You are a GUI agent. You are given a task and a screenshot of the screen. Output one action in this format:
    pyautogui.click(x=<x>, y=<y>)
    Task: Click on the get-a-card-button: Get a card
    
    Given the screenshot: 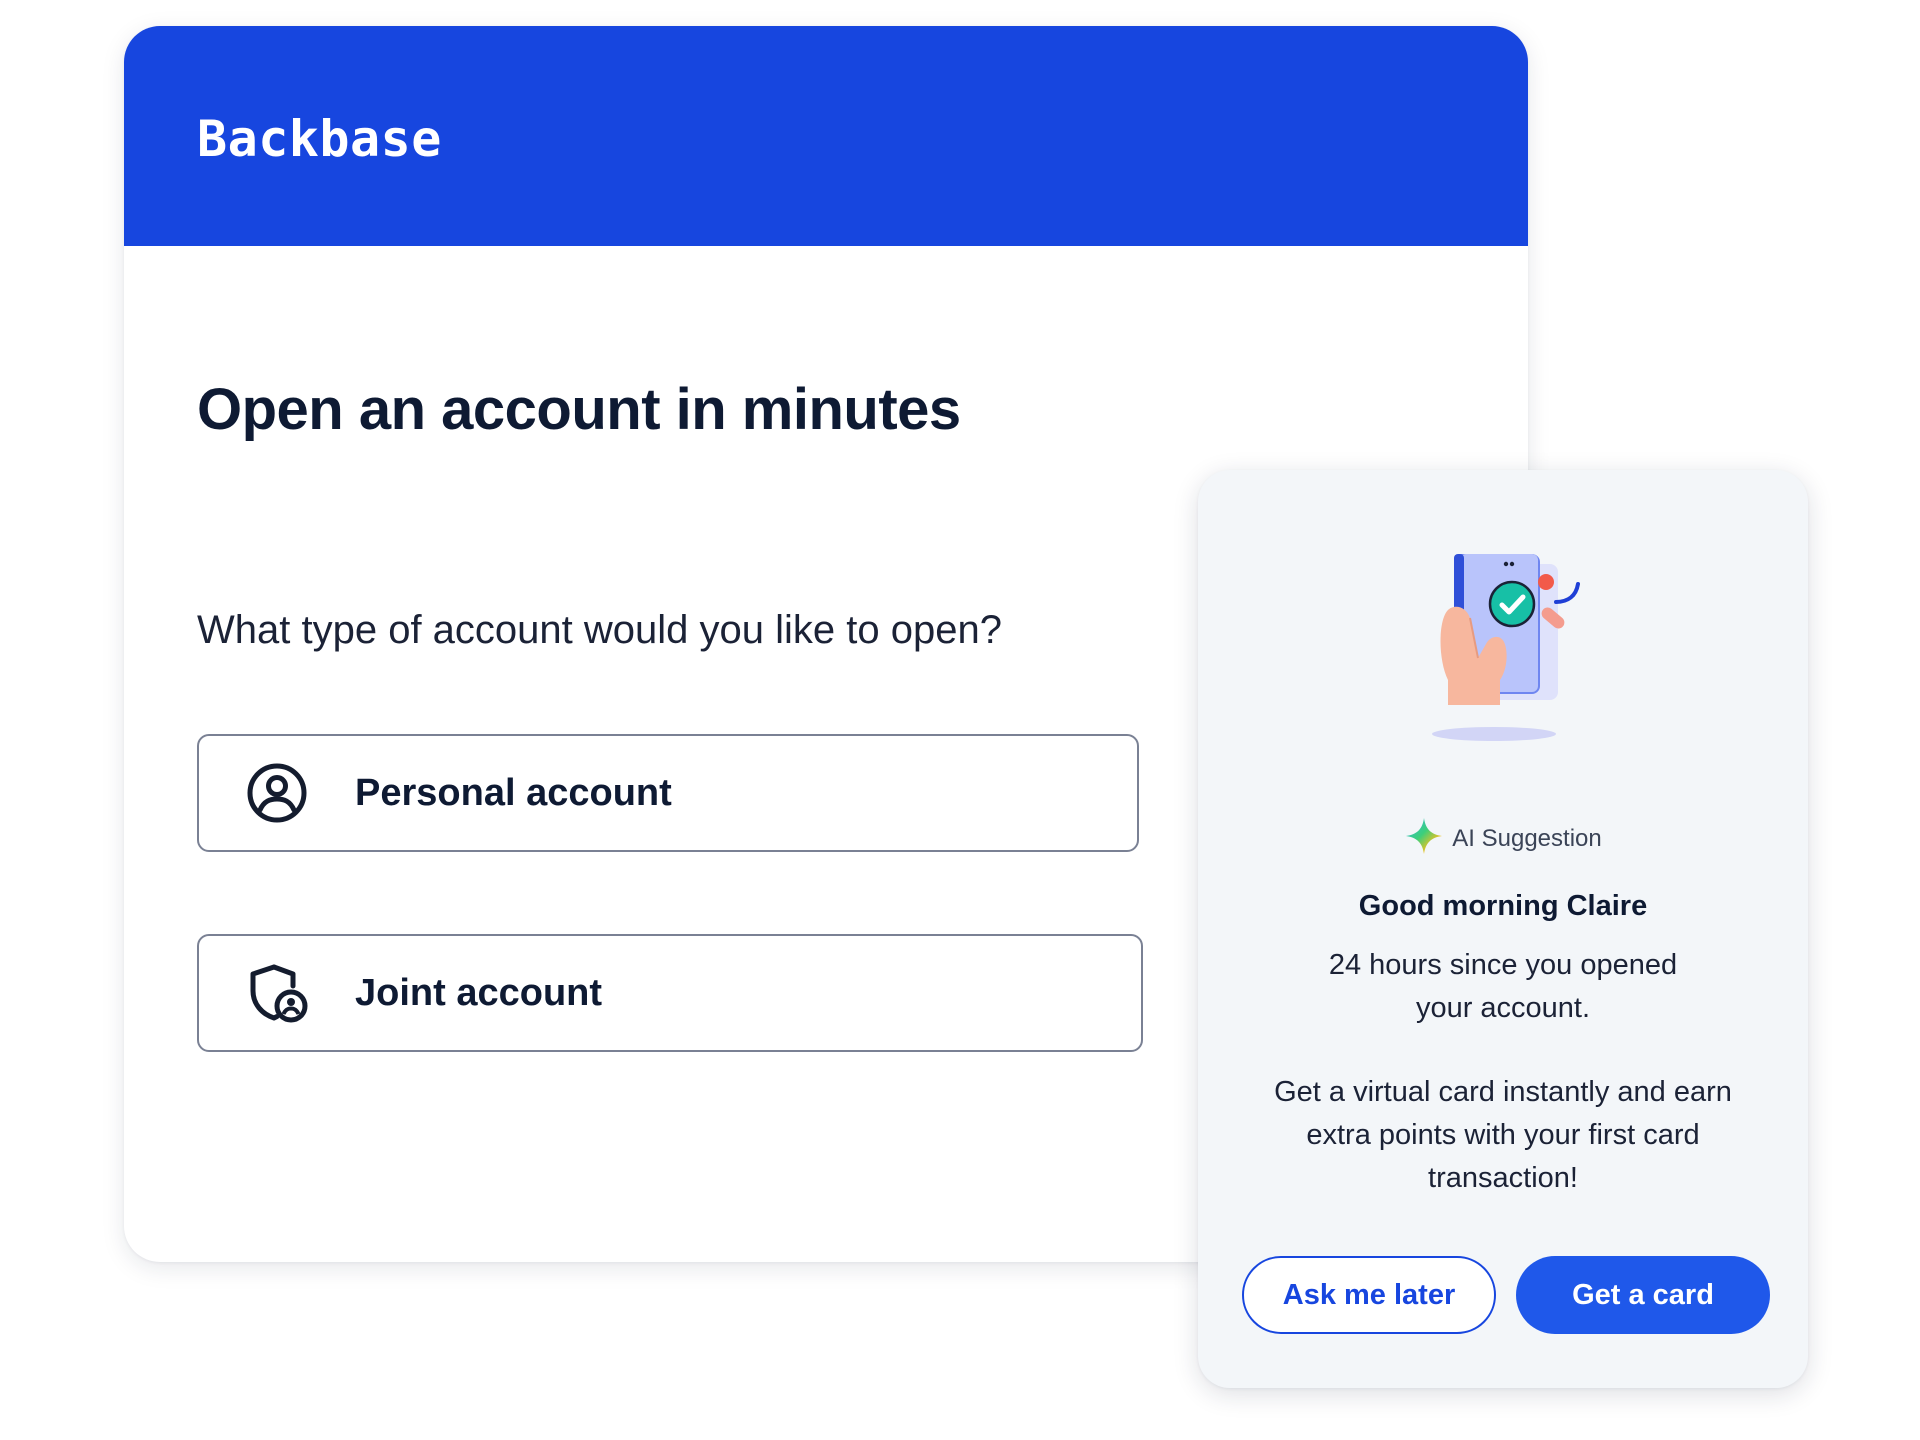 What is the action you would take?
    pyautogui.click(x=1643, y=1295)
    